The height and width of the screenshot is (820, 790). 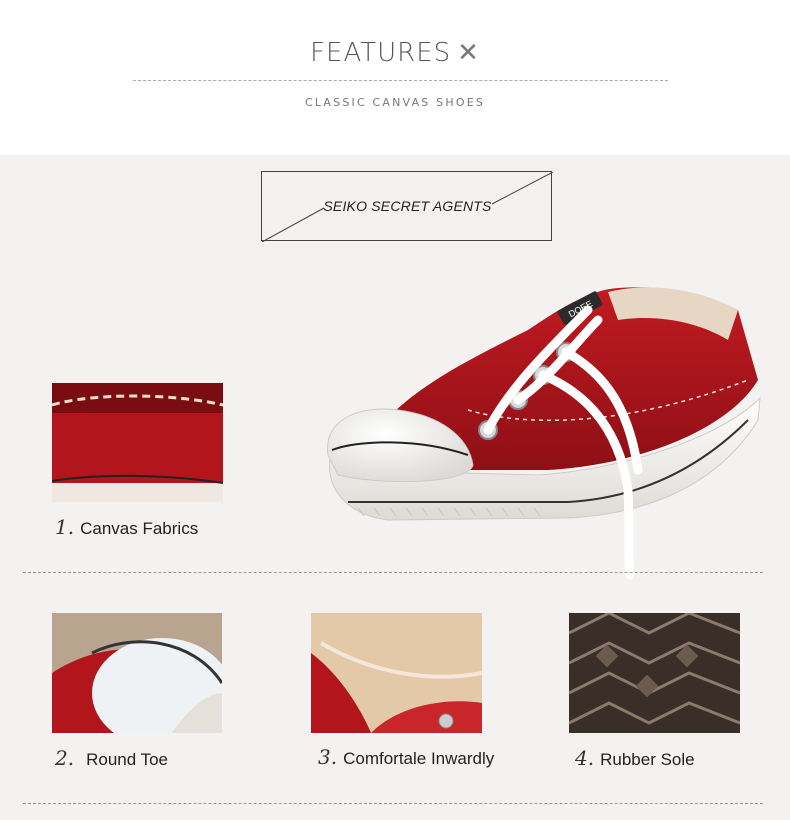 What do you see at coordinates (468, 53) in the screenshot?
I see `close-icon: ✕` at bounding box center [468, 53].